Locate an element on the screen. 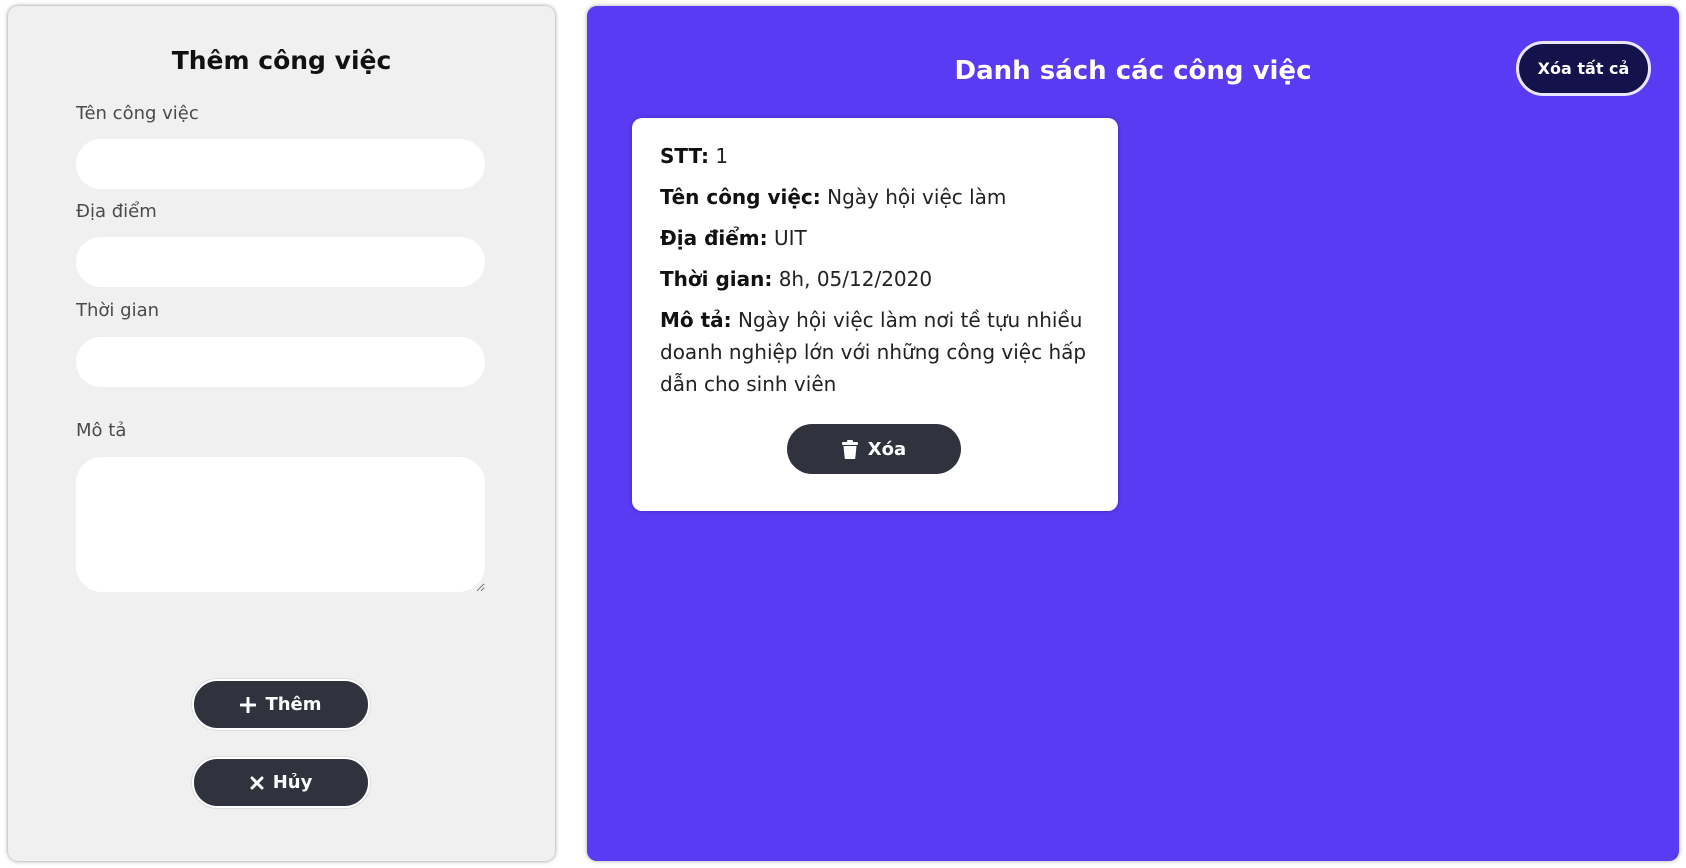 This screenshot has height=868, width=1686. job-name-value: Ngày hội việc làm is located at coordinates (917, 197).